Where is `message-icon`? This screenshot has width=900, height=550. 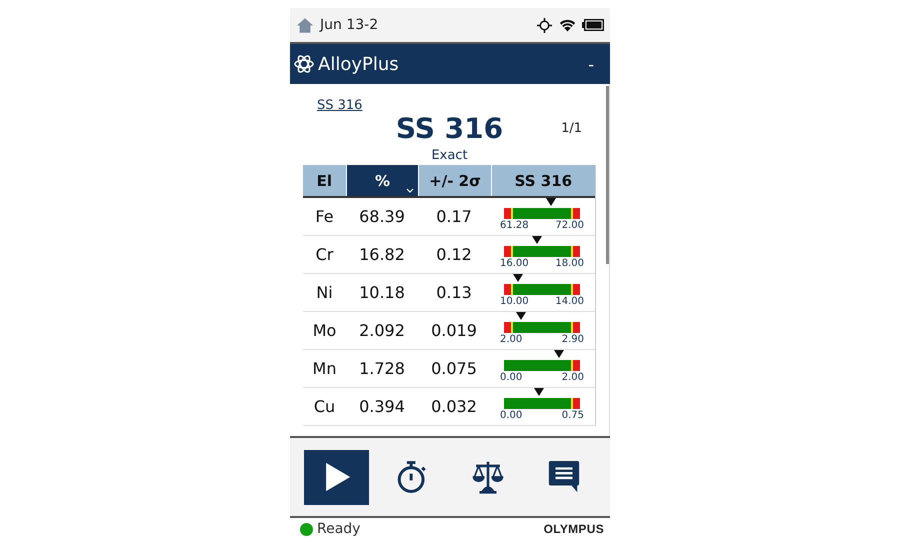 message-icon is located at coordinates (564, 477).